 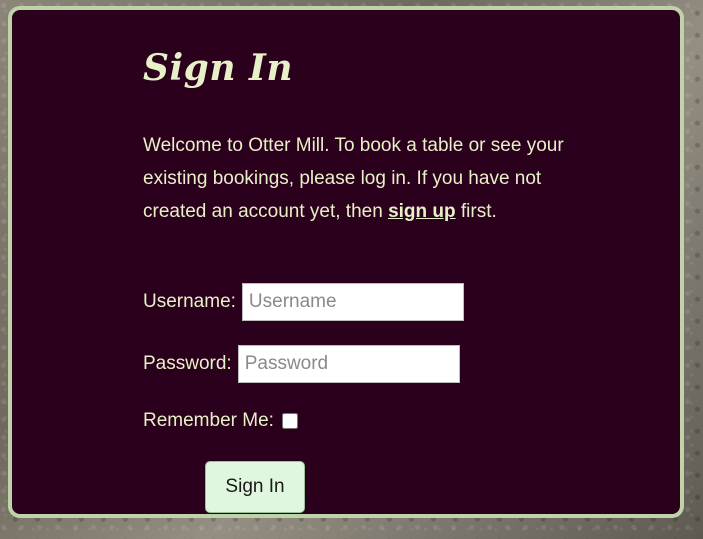 I want to click on remember-me-checkbox, so click(x=289, y=421).